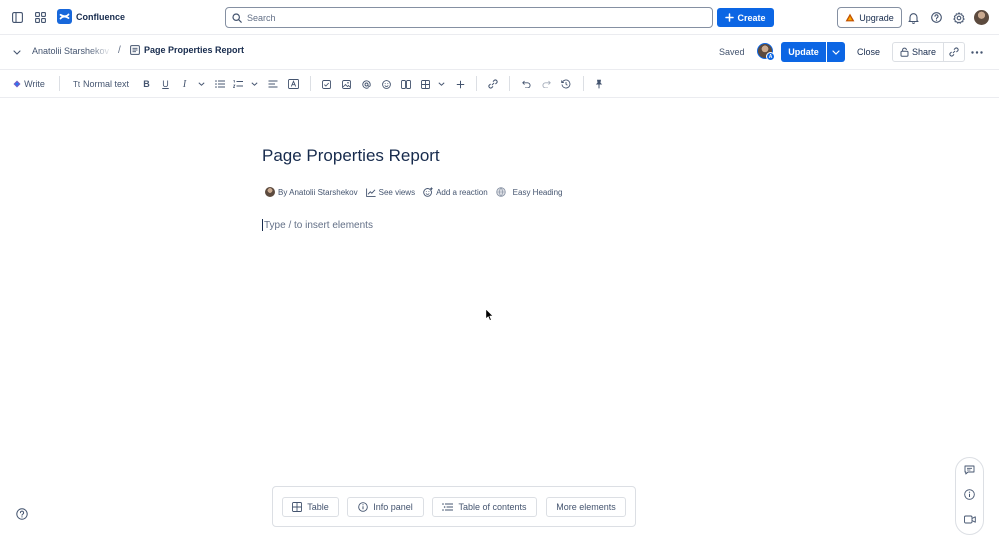 The image size is (999, 539). I want to click on confluence-logo: Confluence, so click(91, 16).